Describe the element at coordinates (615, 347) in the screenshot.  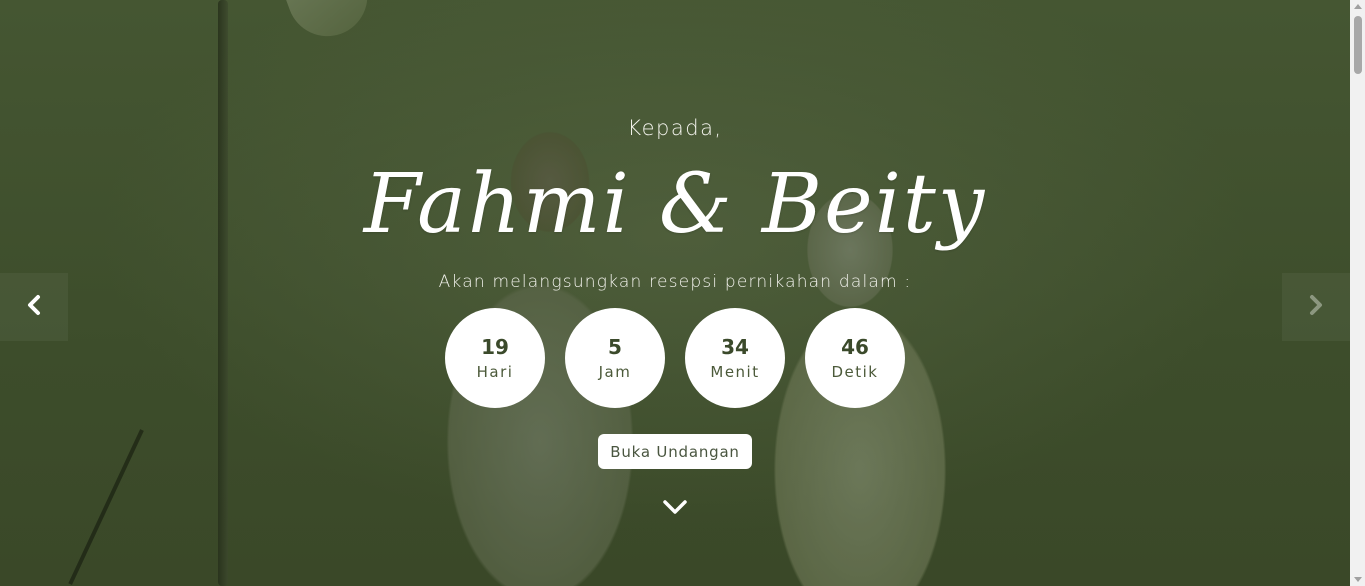
I see `countdown-value: 5` at that location.